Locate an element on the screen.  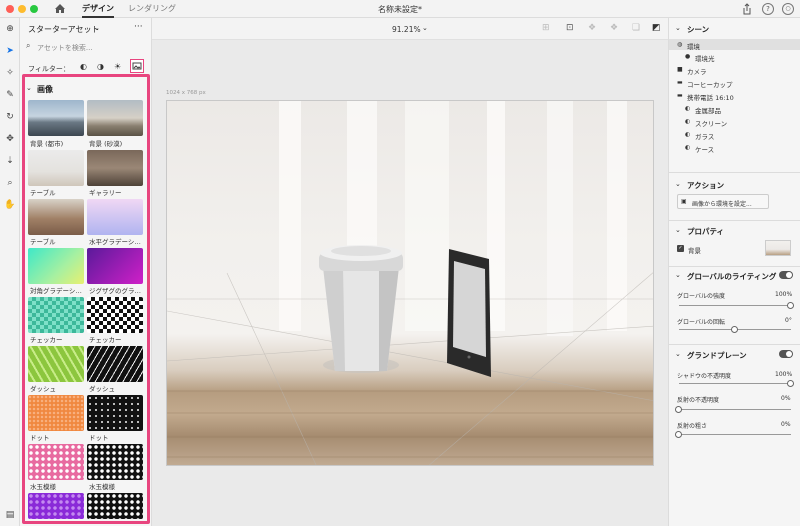
orbit-icon: ↻ is located at coordinates (10, 117).